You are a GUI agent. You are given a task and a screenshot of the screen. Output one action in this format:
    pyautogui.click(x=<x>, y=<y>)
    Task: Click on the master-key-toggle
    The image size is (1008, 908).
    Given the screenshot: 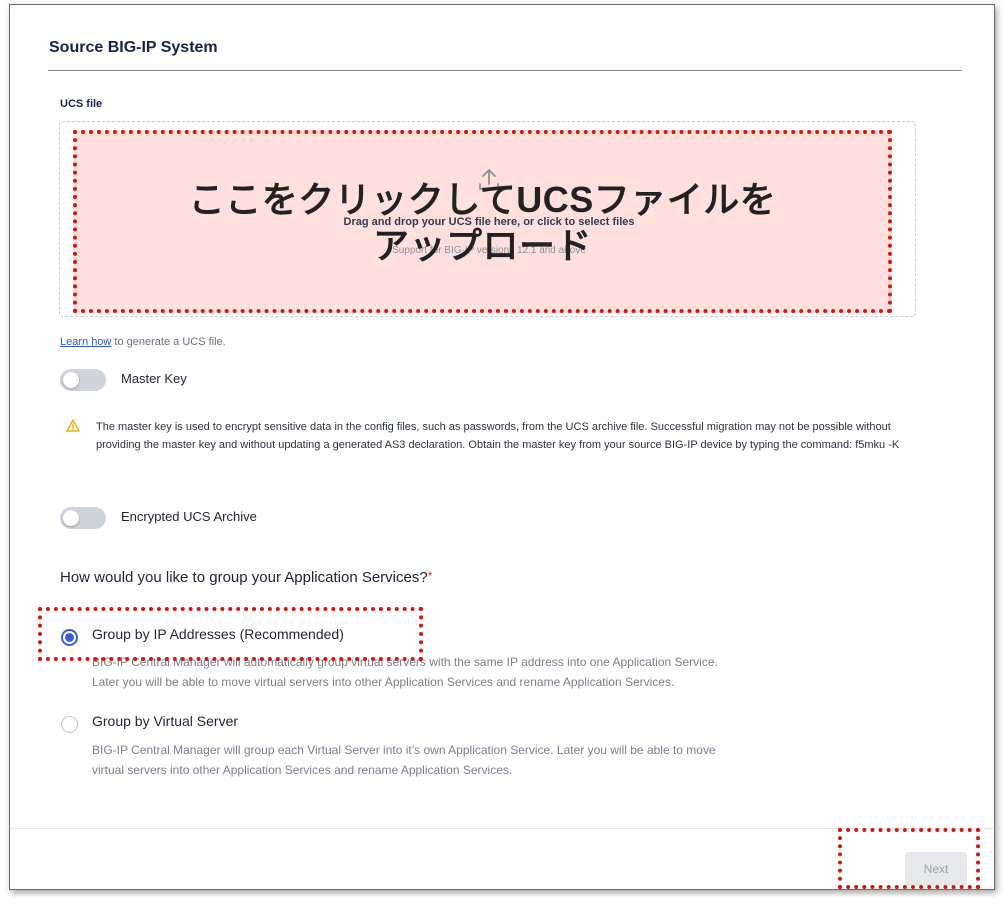 What is the action you would take?
    pyautogui.click(x=83, y=380)
    